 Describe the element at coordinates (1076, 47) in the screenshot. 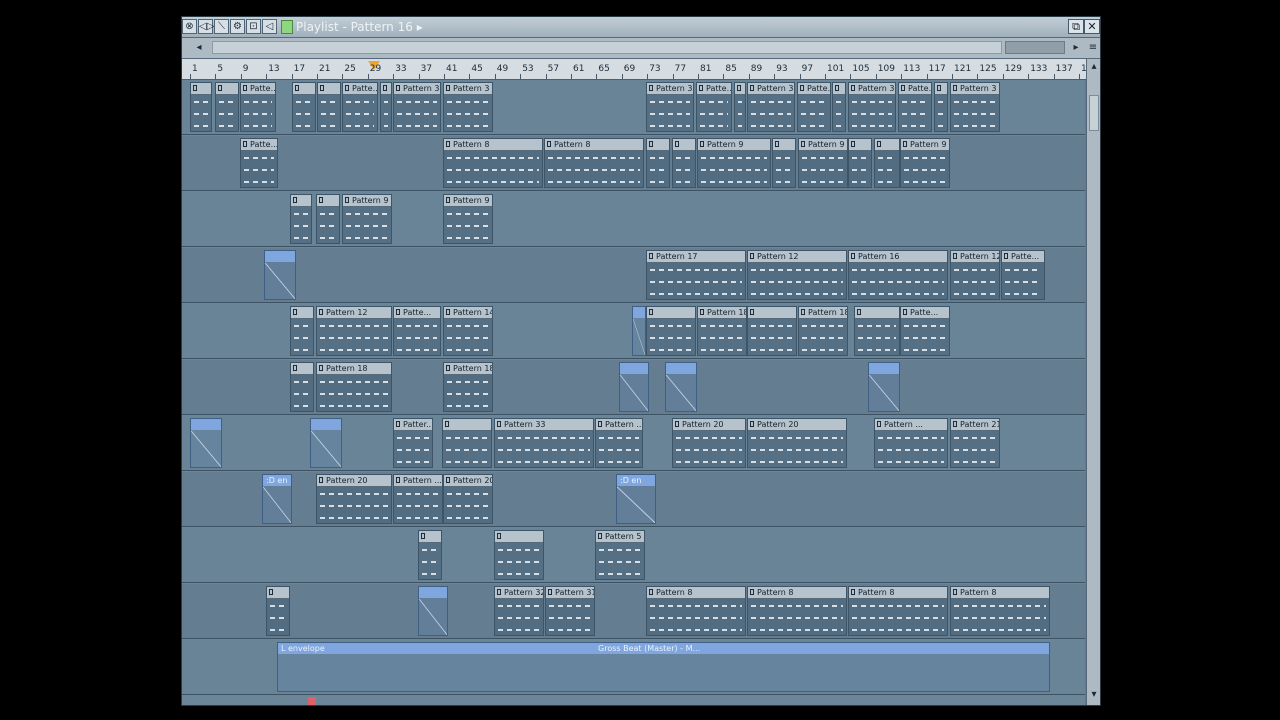

I see `scroll-right-icon: ▸` at that location.